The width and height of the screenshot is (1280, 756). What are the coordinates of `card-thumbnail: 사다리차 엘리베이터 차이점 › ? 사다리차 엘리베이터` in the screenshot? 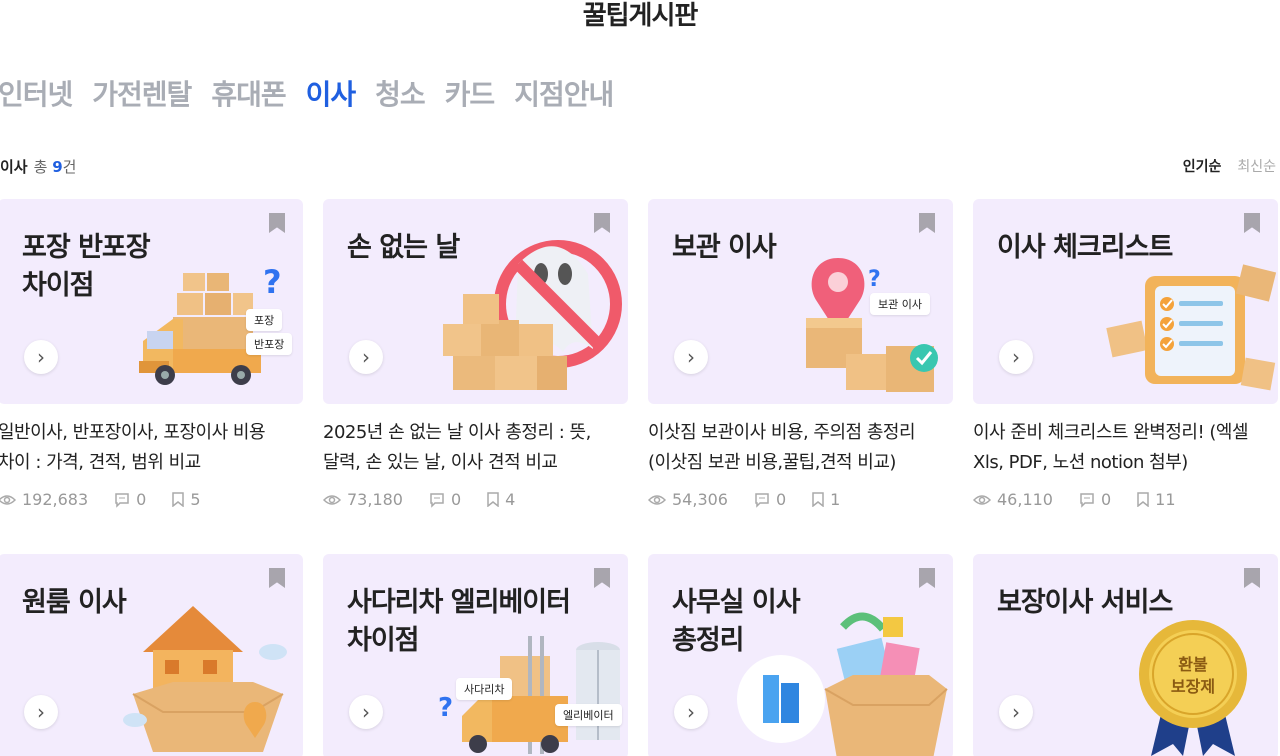 It's located at (475, 655).